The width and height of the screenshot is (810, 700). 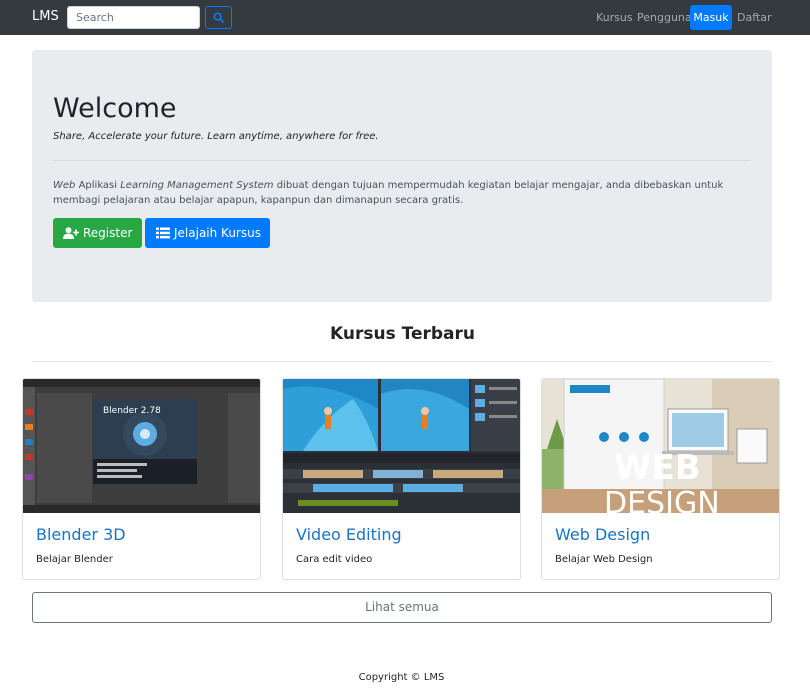 What do you see at coordinates (334, 559) in the screenshot?
I see `course-description: Cara edit video` at bounding box center [334, 559].